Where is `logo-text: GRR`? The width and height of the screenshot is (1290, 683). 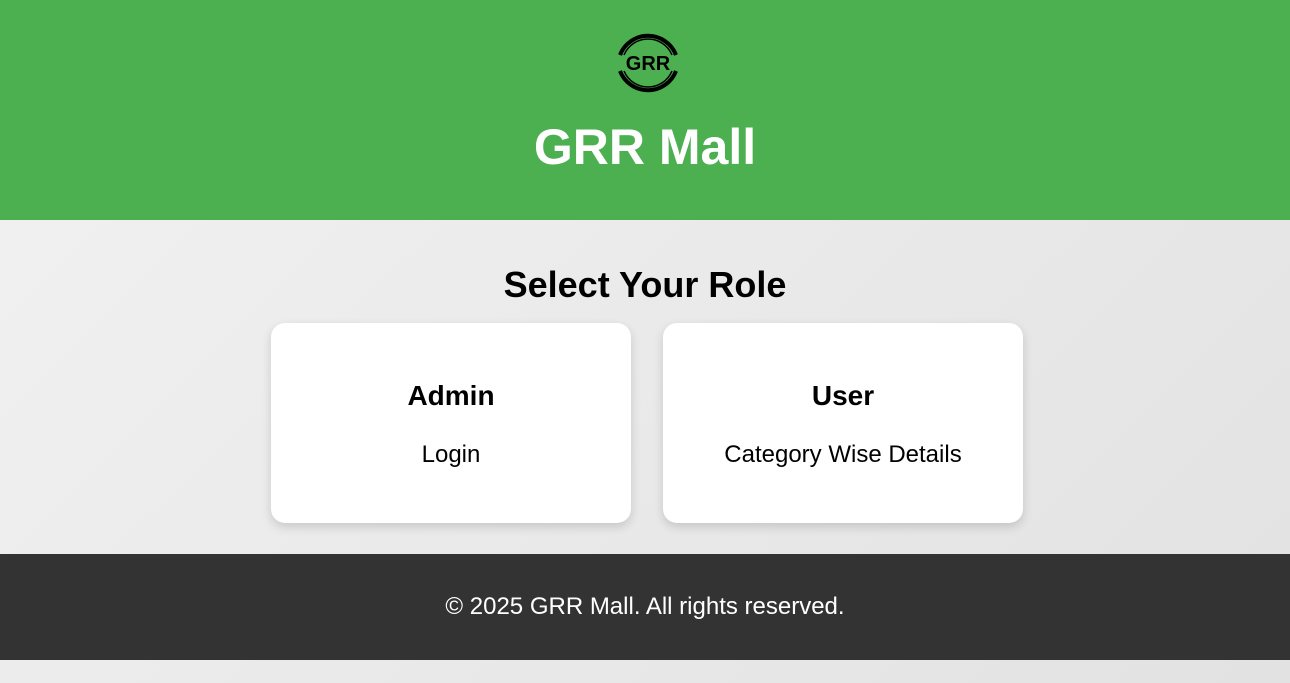 logo-text: GRR is located at coordinates (648, 64).